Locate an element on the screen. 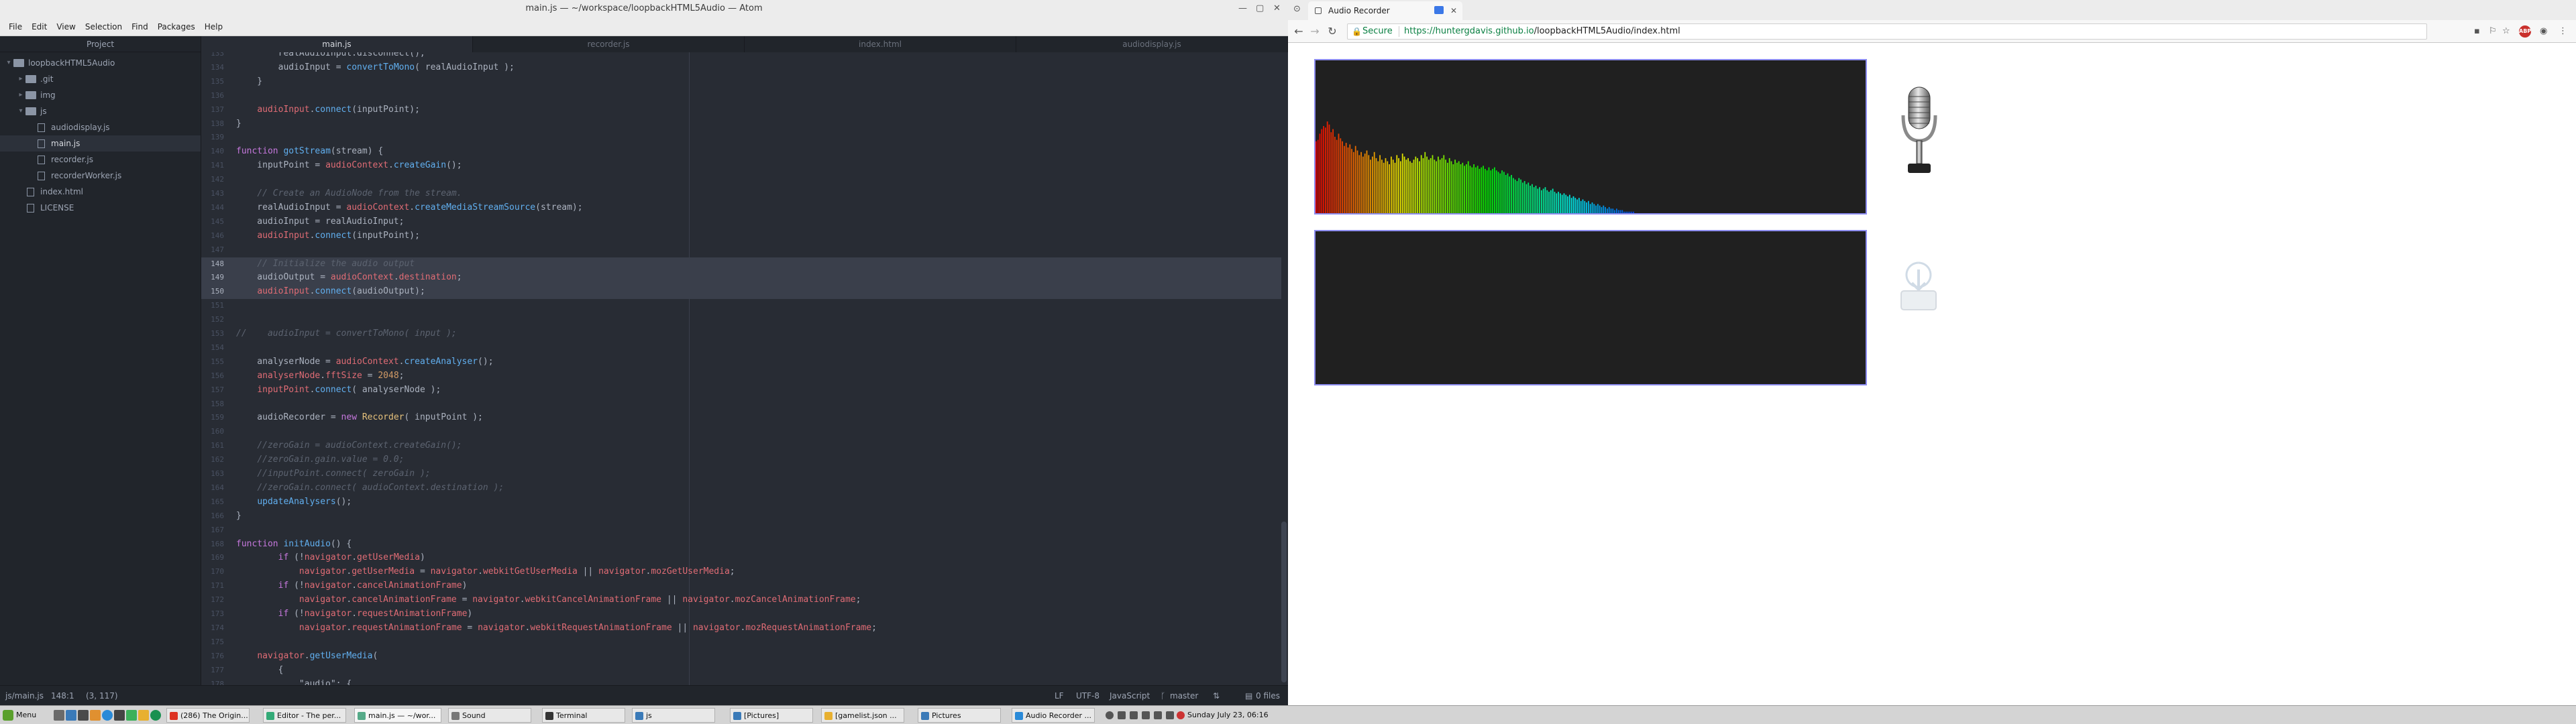 The width and height of the screenshot is (2576, 724). status-file-path: js/main.js is located at coordinates (24, 695).